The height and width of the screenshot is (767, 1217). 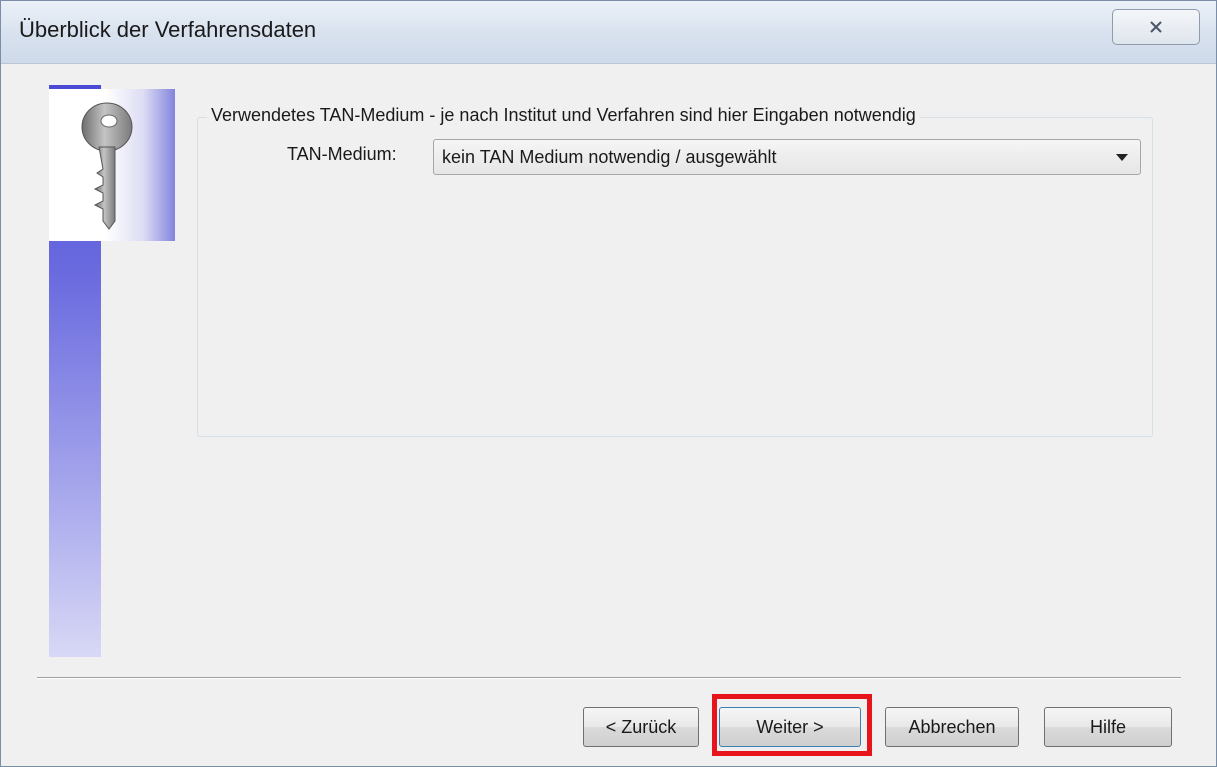 What do you see at coordinates (168, 29) in the screenshot?
I see `window-title: Überblick der Verfahrensdaten` at bounding box center [168, 29].